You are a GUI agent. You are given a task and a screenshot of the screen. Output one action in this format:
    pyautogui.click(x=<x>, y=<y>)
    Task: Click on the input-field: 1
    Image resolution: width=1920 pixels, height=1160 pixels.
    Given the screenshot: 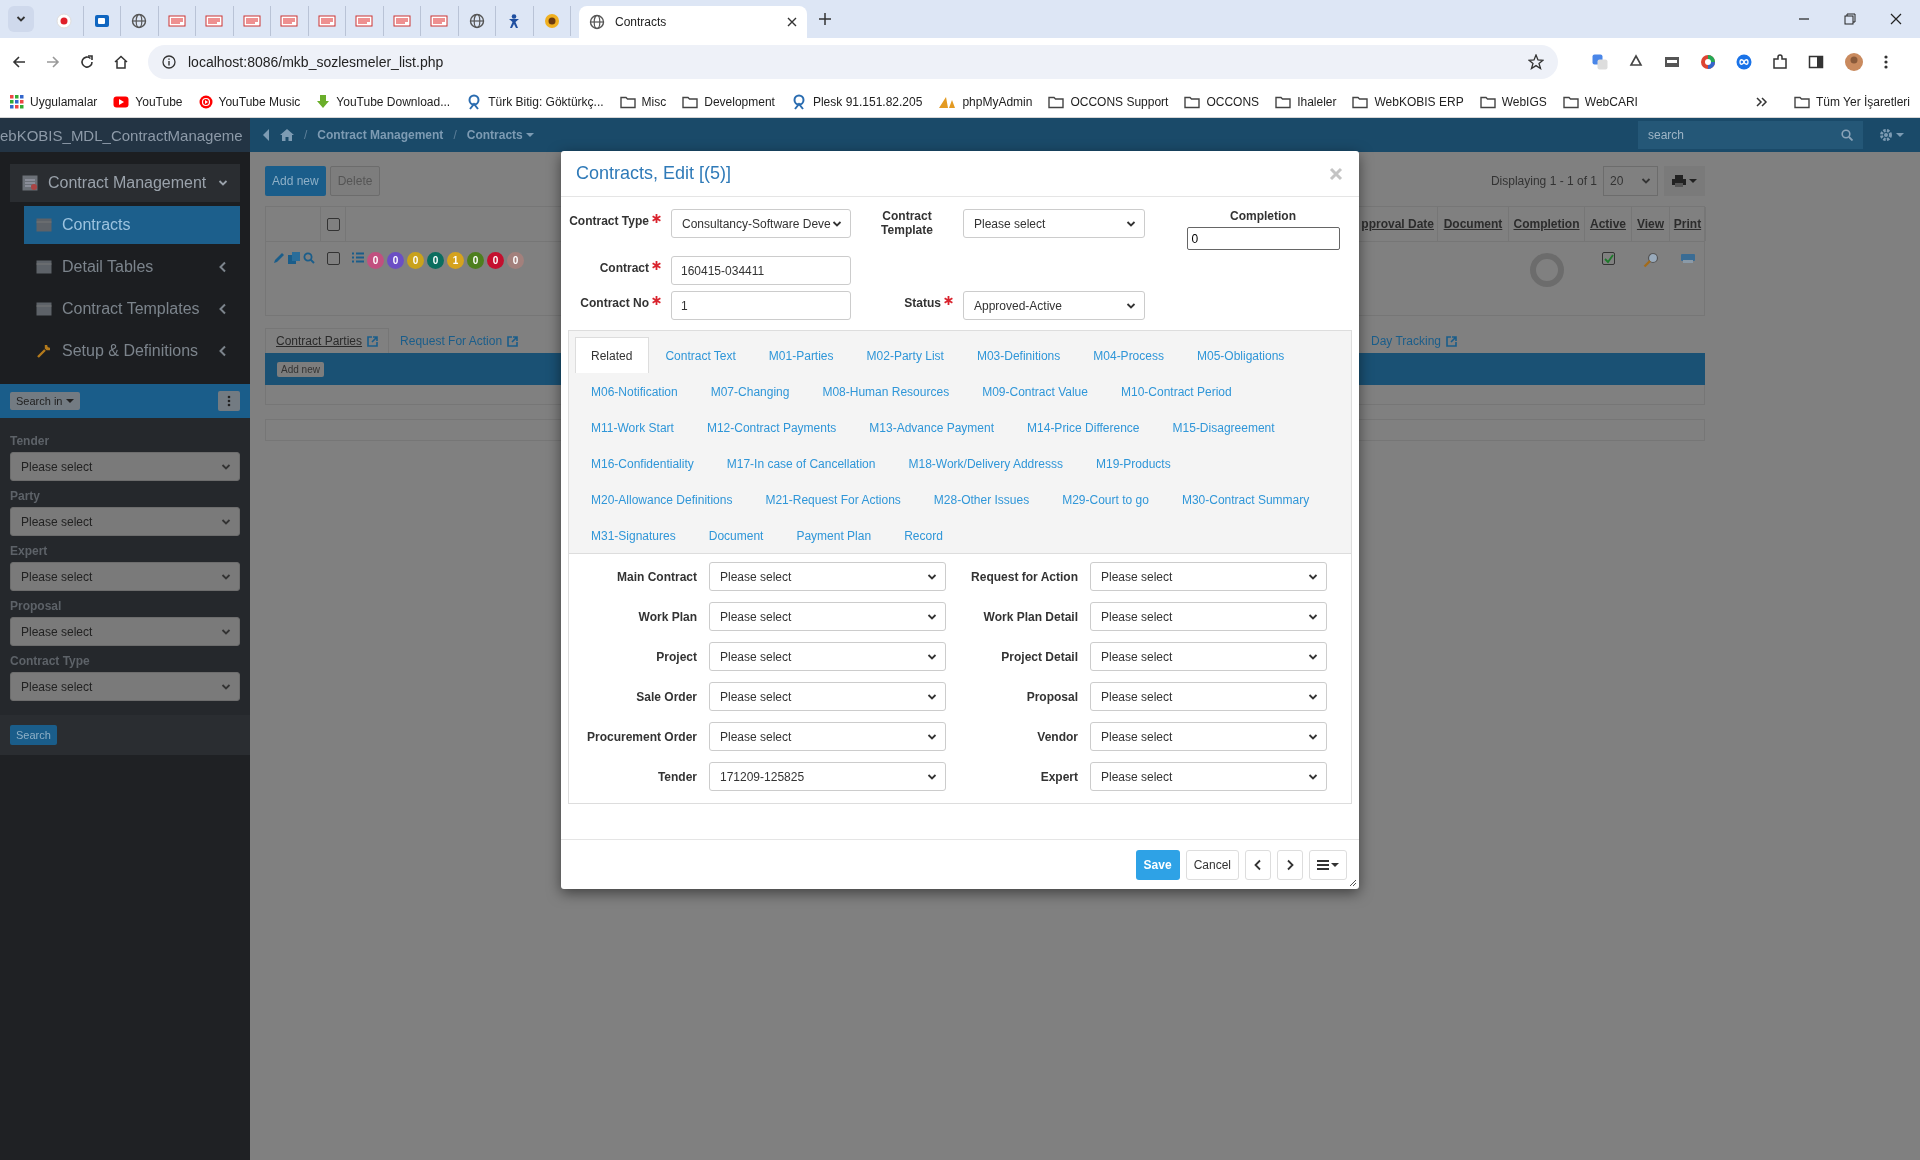 What is the action you would take?
    pyautogui.click(x=761, y=305)
    